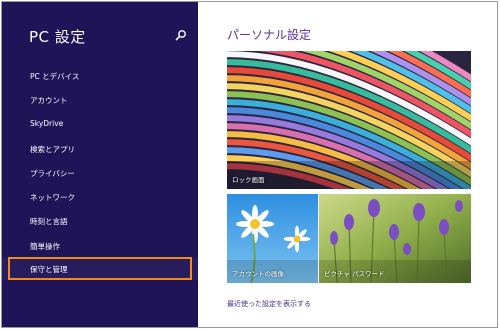  What do you see at coordinates (100, 221) in the screenshot?
I see `sidebar-item-time-language: 時刻と言語` at bounding box center [100, 221].